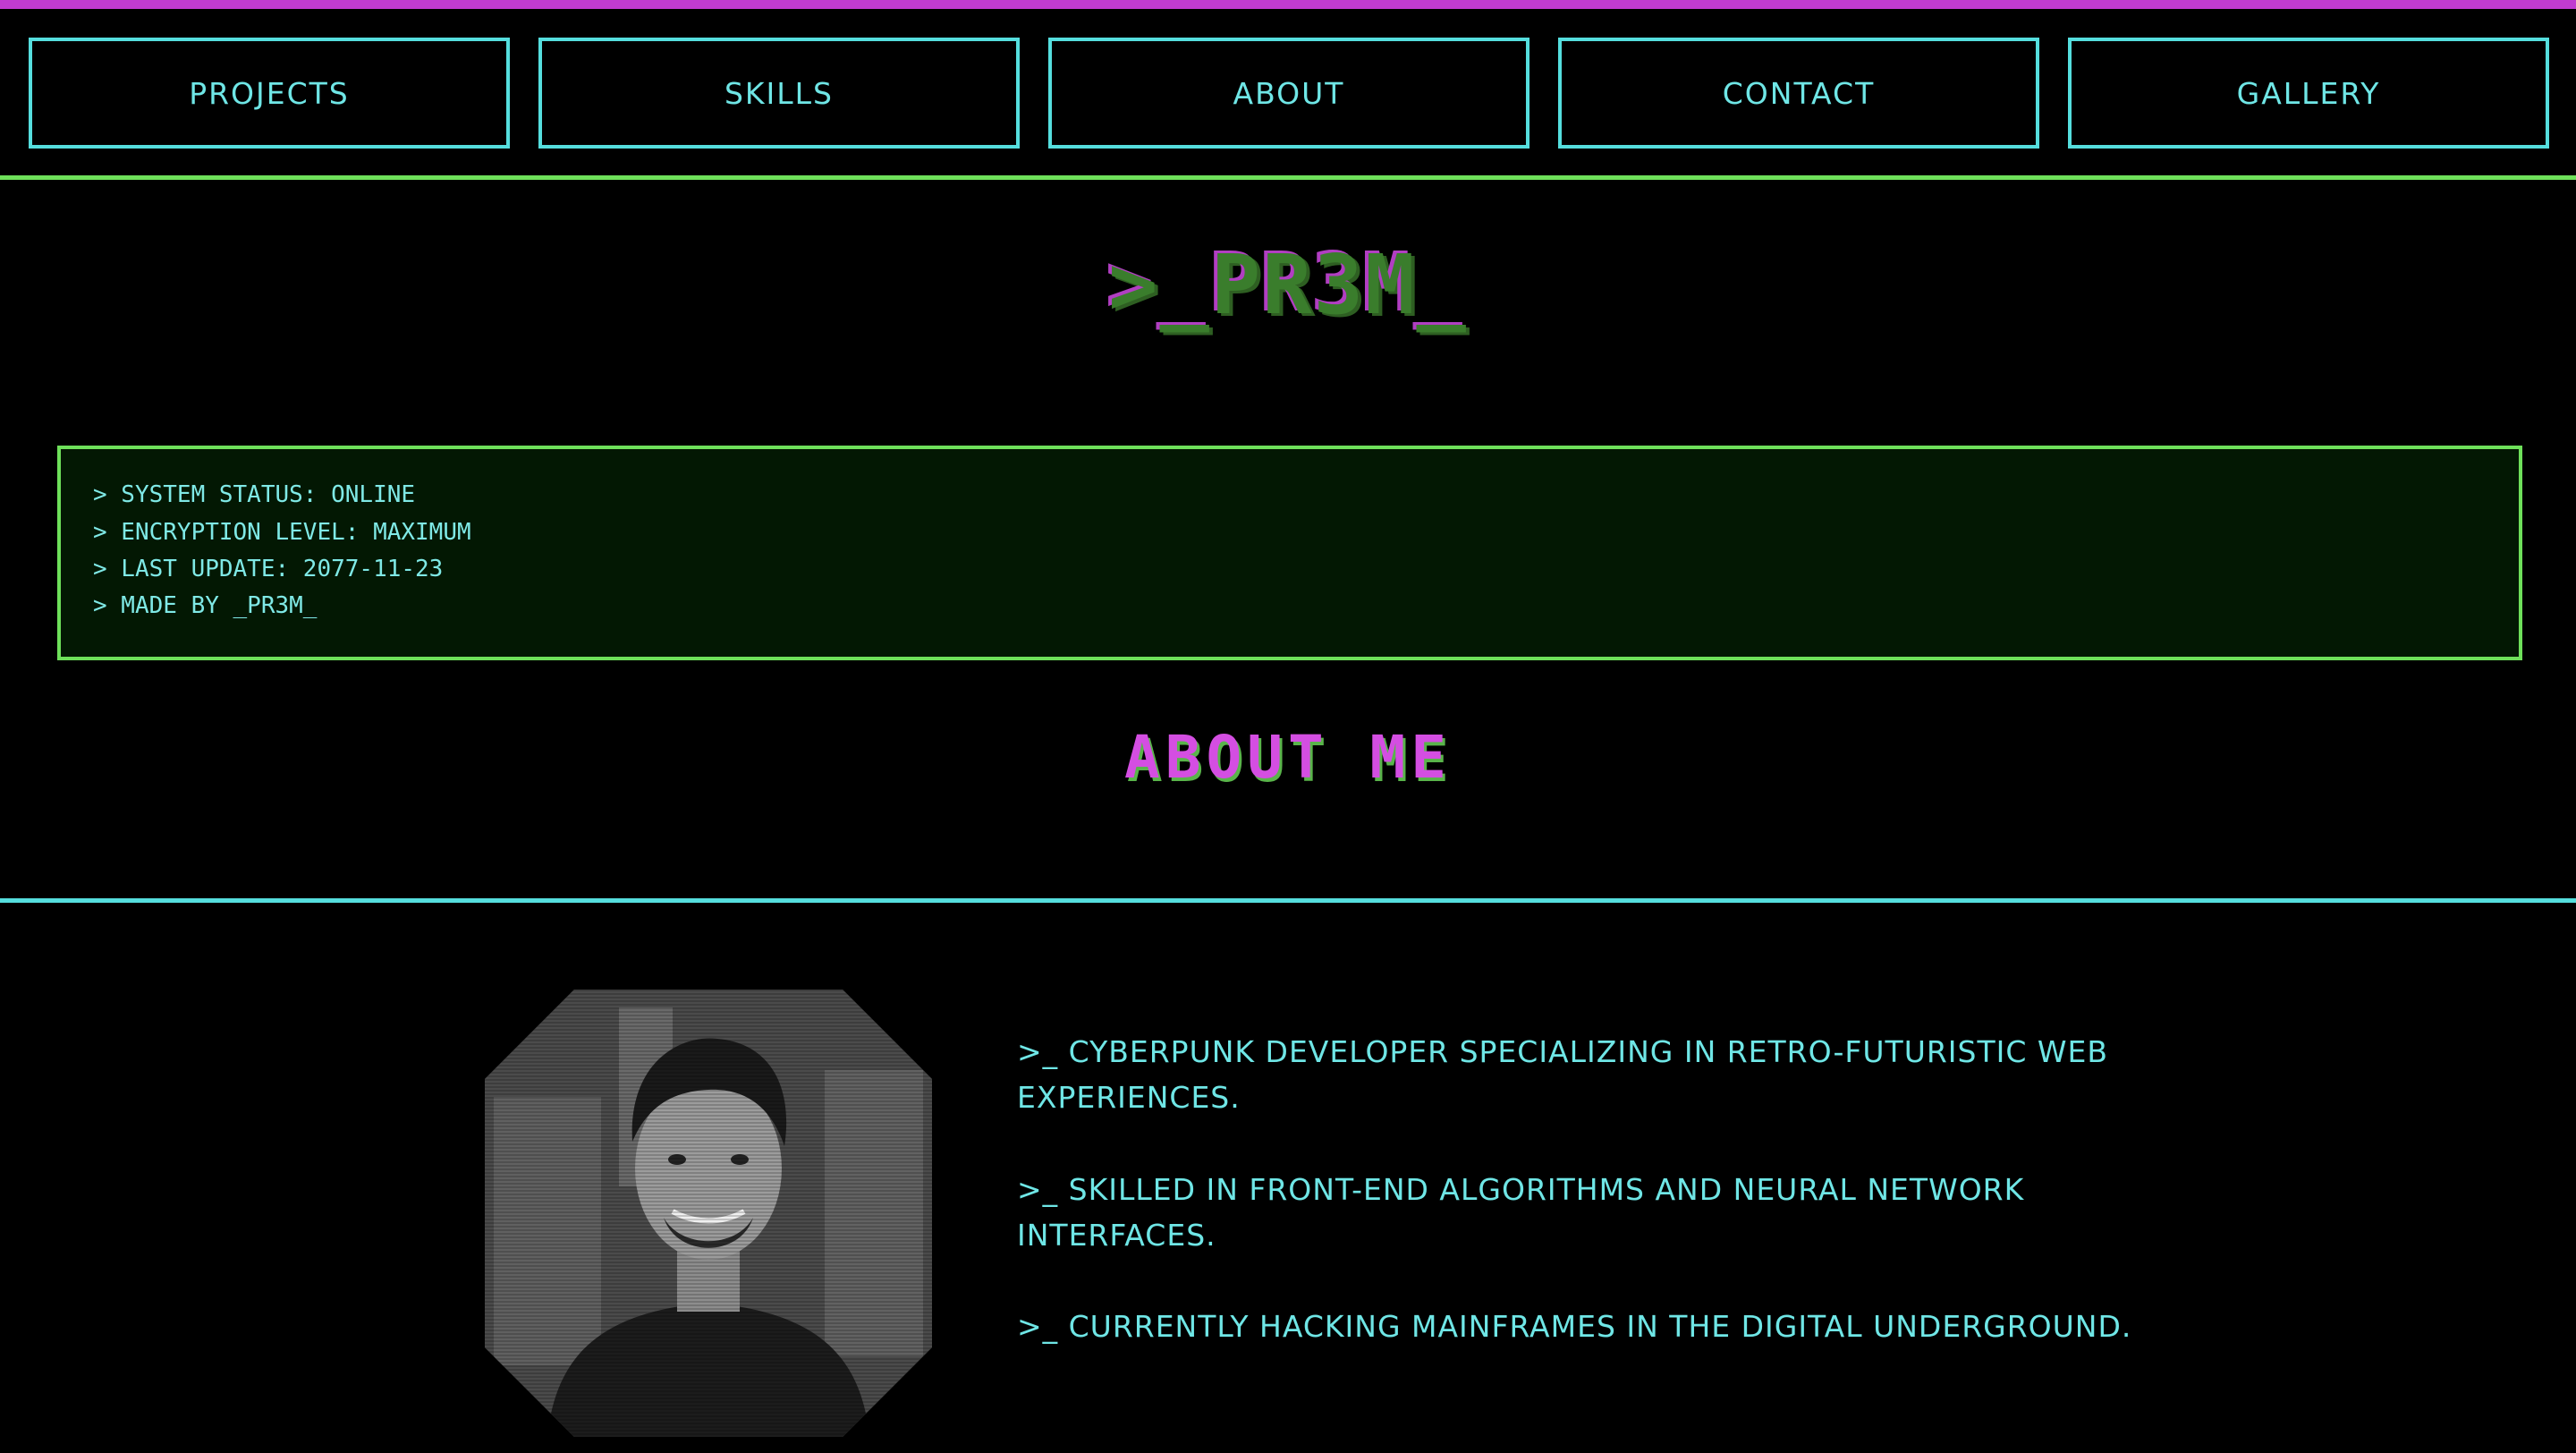 The width and height of the screenshot is (2576, 1453). What do you see at coordinates (1288, 4) in the screenshot?
I see `top-accent-bar` at bounding box center [1288, 4].